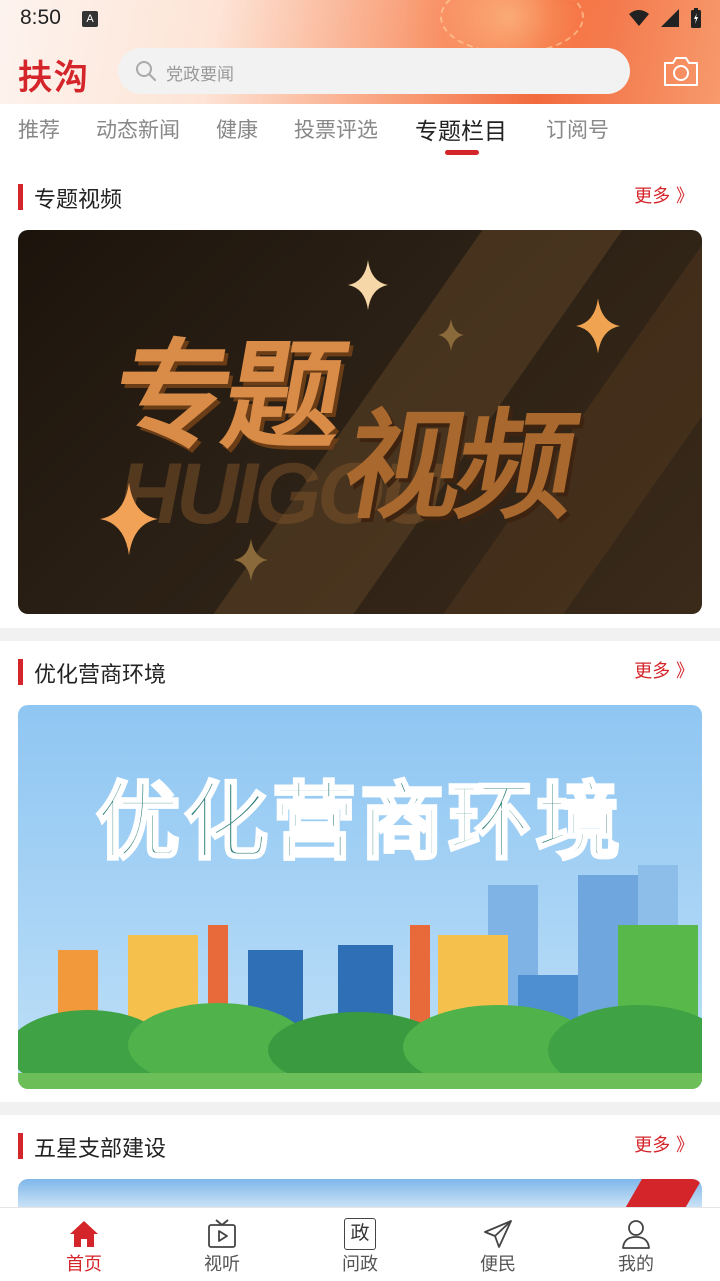 The width and height of the screenshot is (720, 1281). Describe the element at coordinates (84, 1264) in the screenshot. I see `nav-label: 首页` at that location.